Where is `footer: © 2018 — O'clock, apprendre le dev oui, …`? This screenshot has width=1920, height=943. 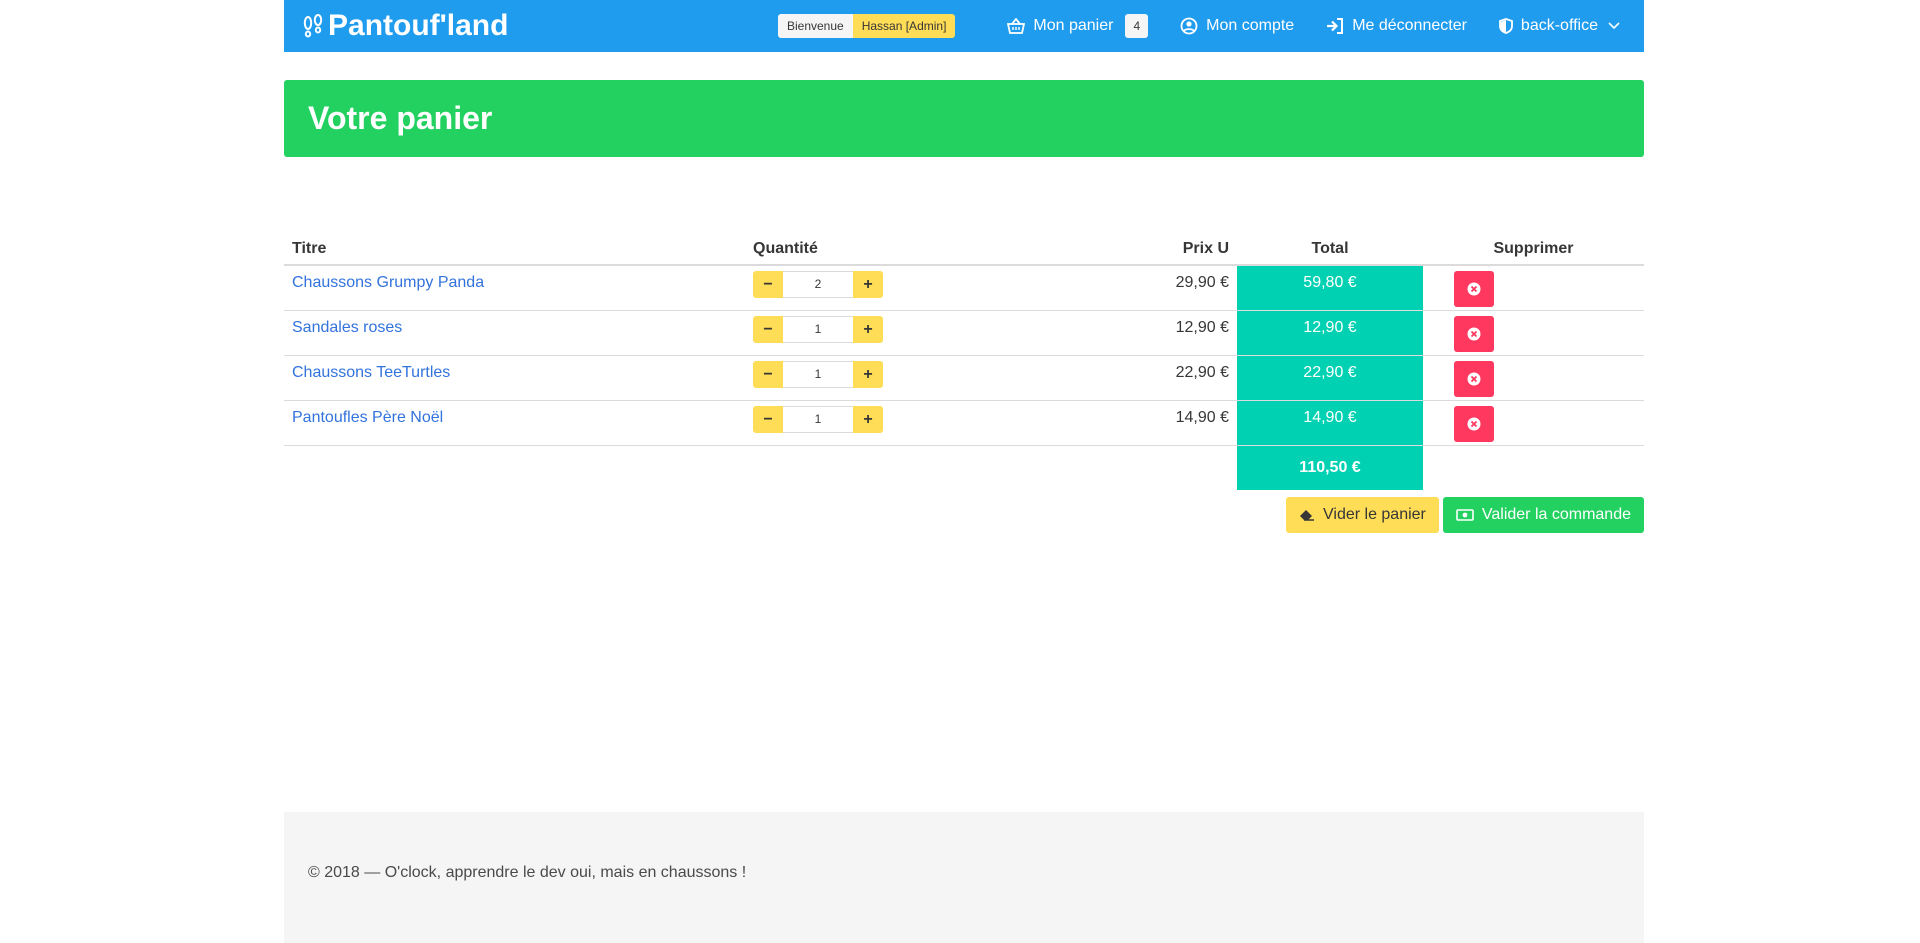 footer: © 2018 — O'clock, apprendre le dev oui, … is located at coordinates (964, 877).